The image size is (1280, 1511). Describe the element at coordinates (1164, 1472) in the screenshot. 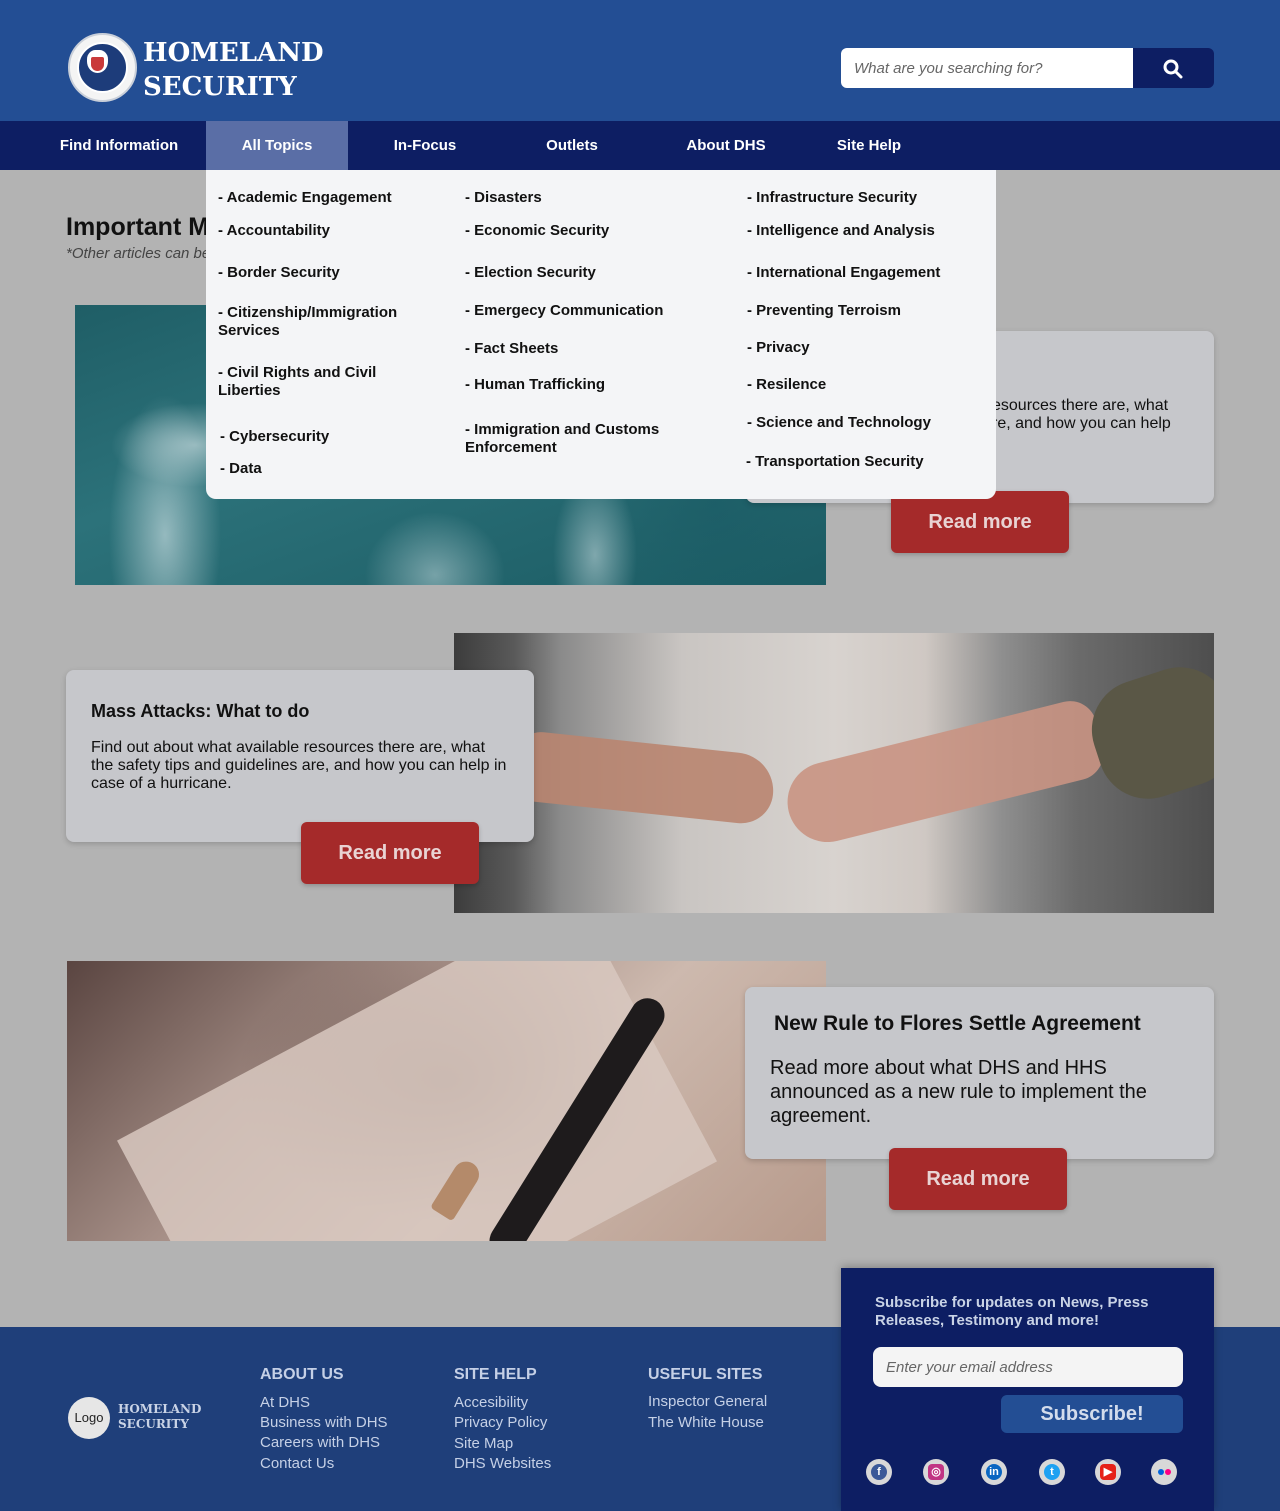

I see `flickr-icon` at that location.